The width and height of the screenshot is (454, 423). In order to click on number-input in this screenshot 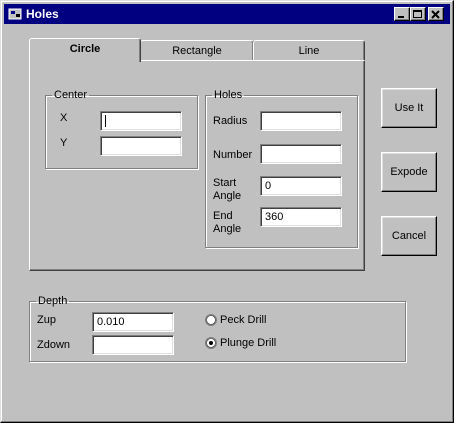, I will do `click(301, 154)`.